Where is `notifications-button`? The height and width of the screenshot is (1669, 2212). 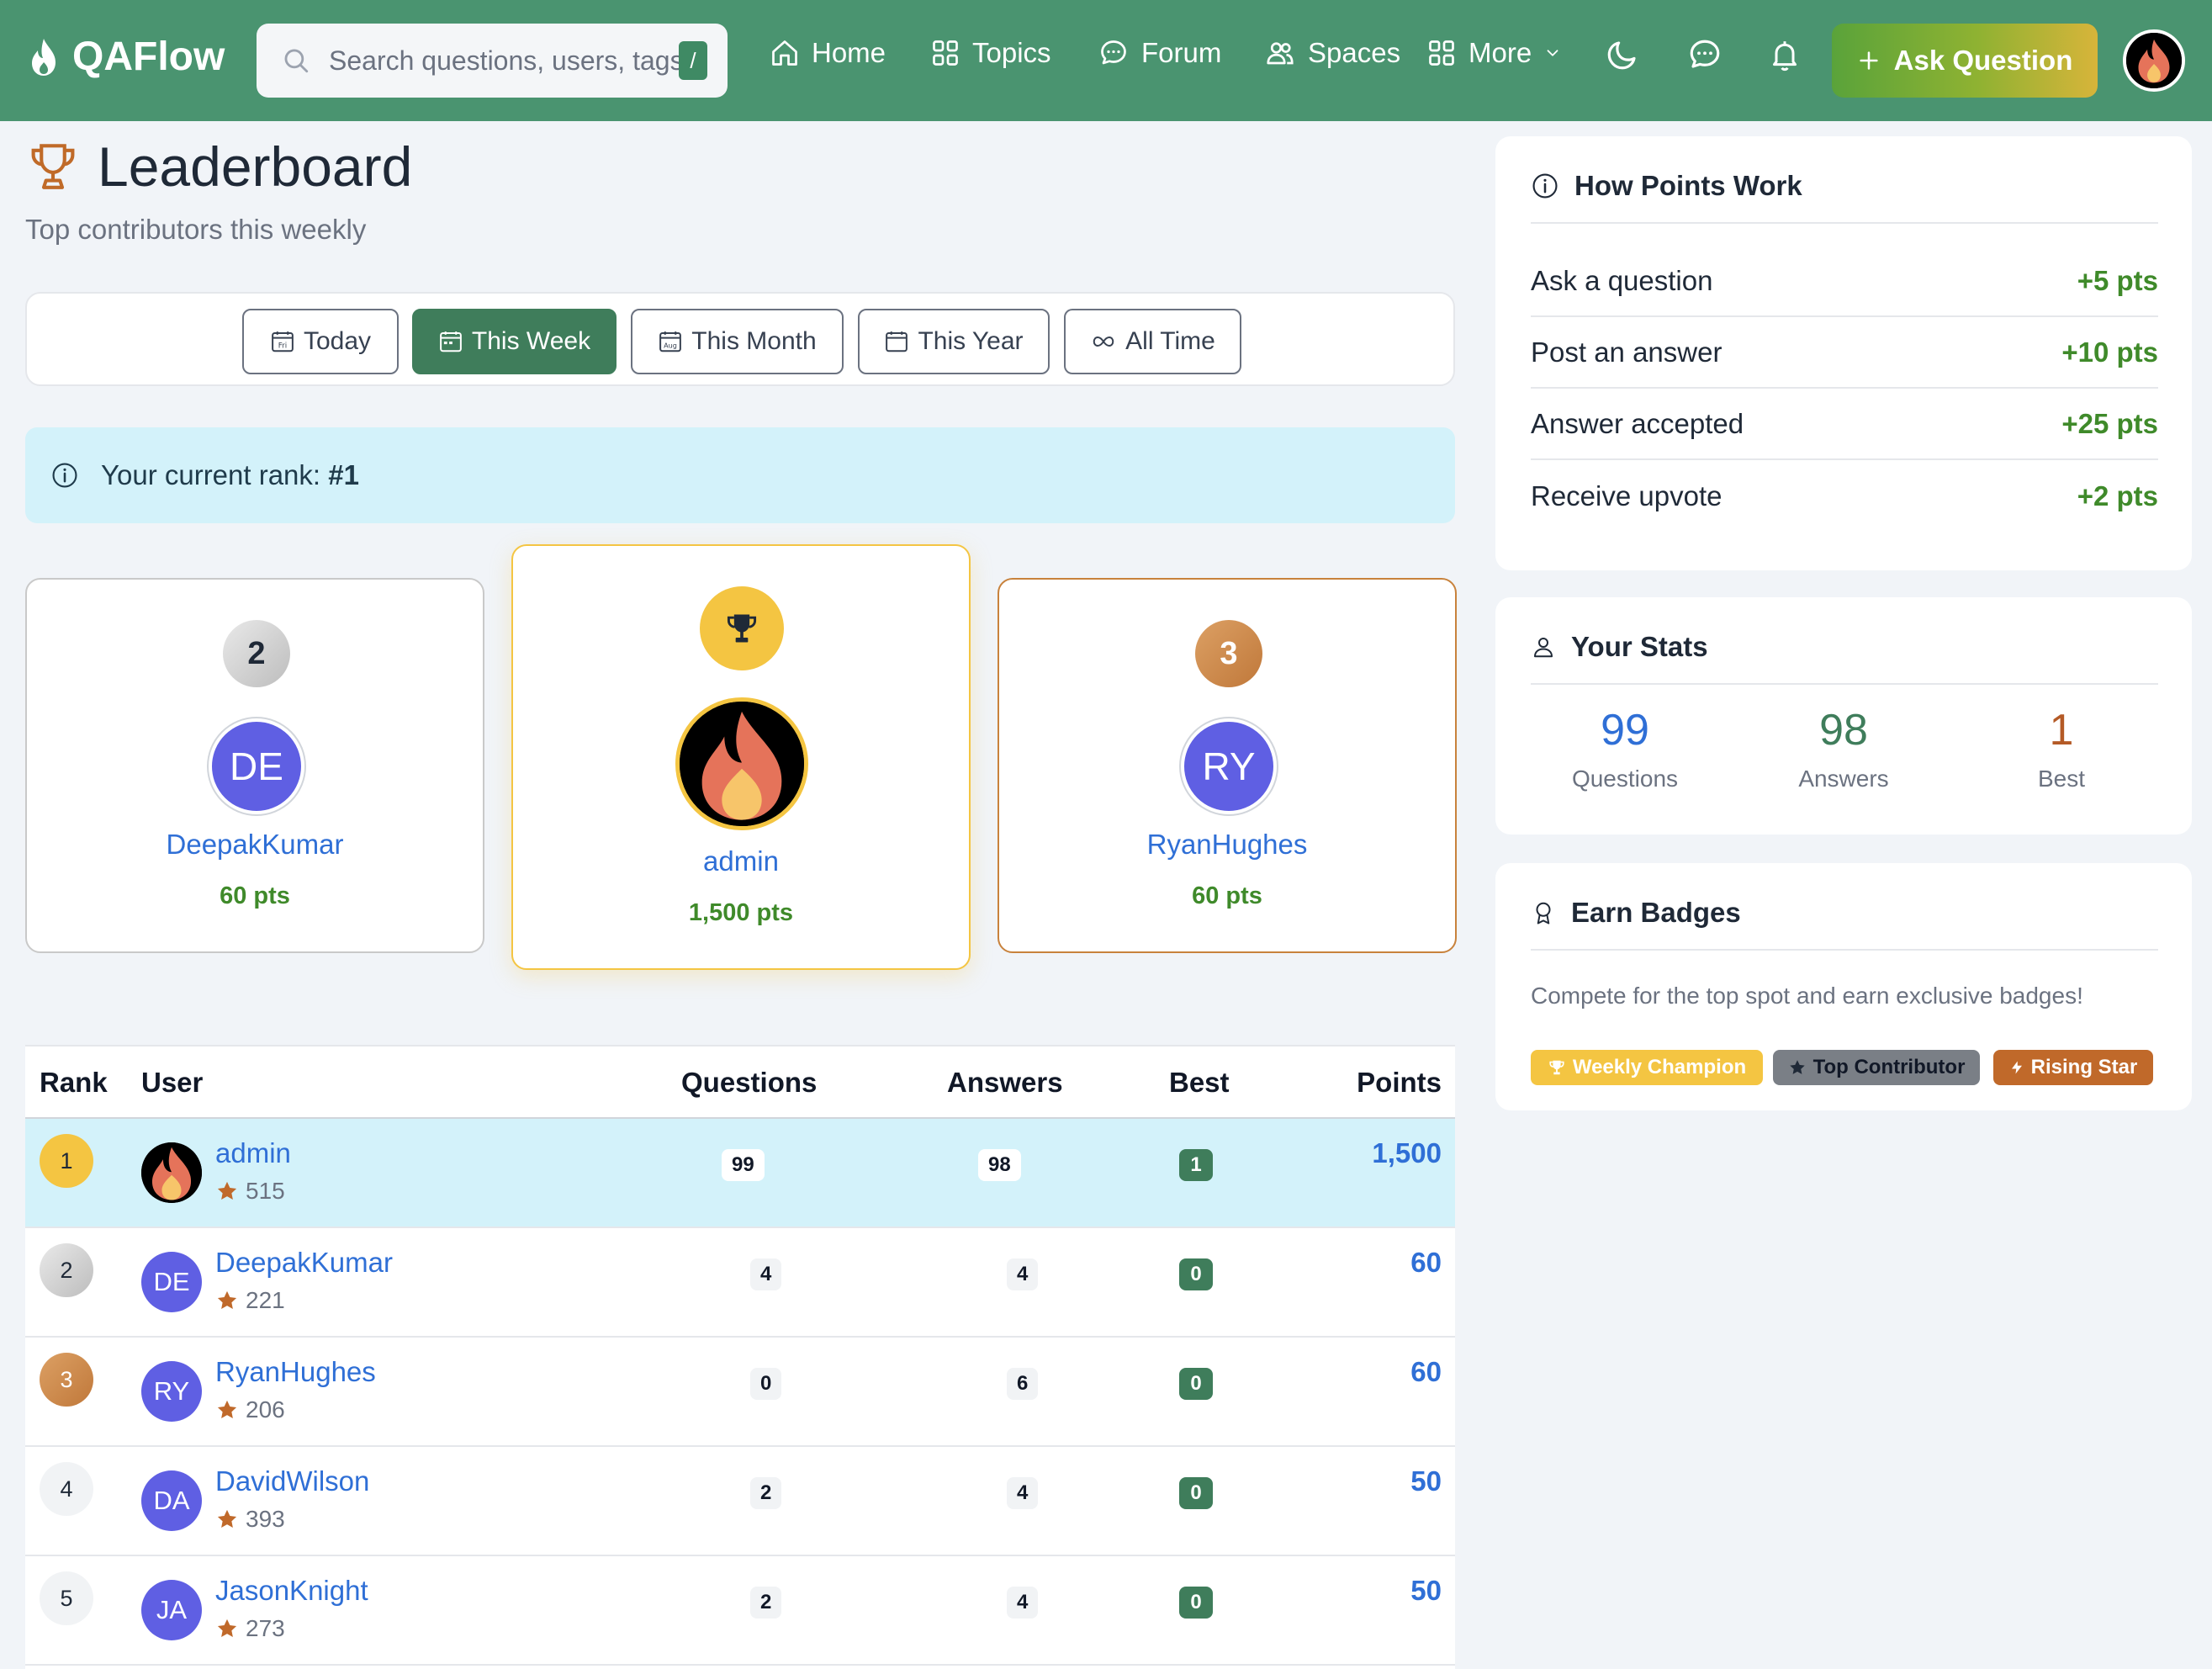 notifications-button is located at coordinates (1785, 54).